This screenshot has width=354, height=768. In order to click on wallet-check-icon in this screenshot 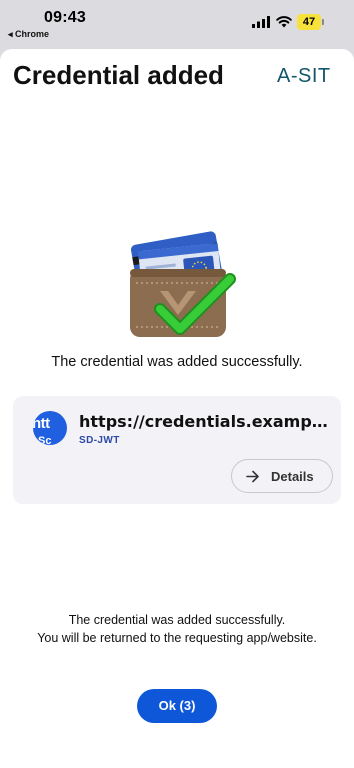, I will do `click(183, 284)`.